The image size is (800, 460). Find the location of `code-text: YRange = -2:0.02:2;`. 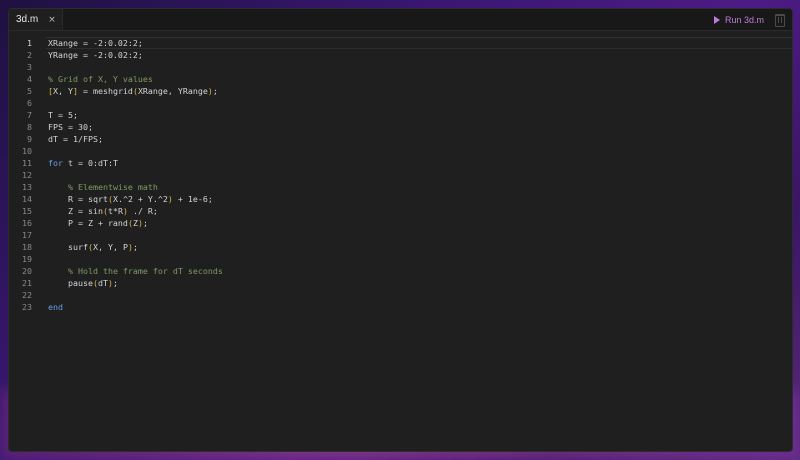

code-text: YRange = -2:0.02:2; is located at coordinates (95, 55).